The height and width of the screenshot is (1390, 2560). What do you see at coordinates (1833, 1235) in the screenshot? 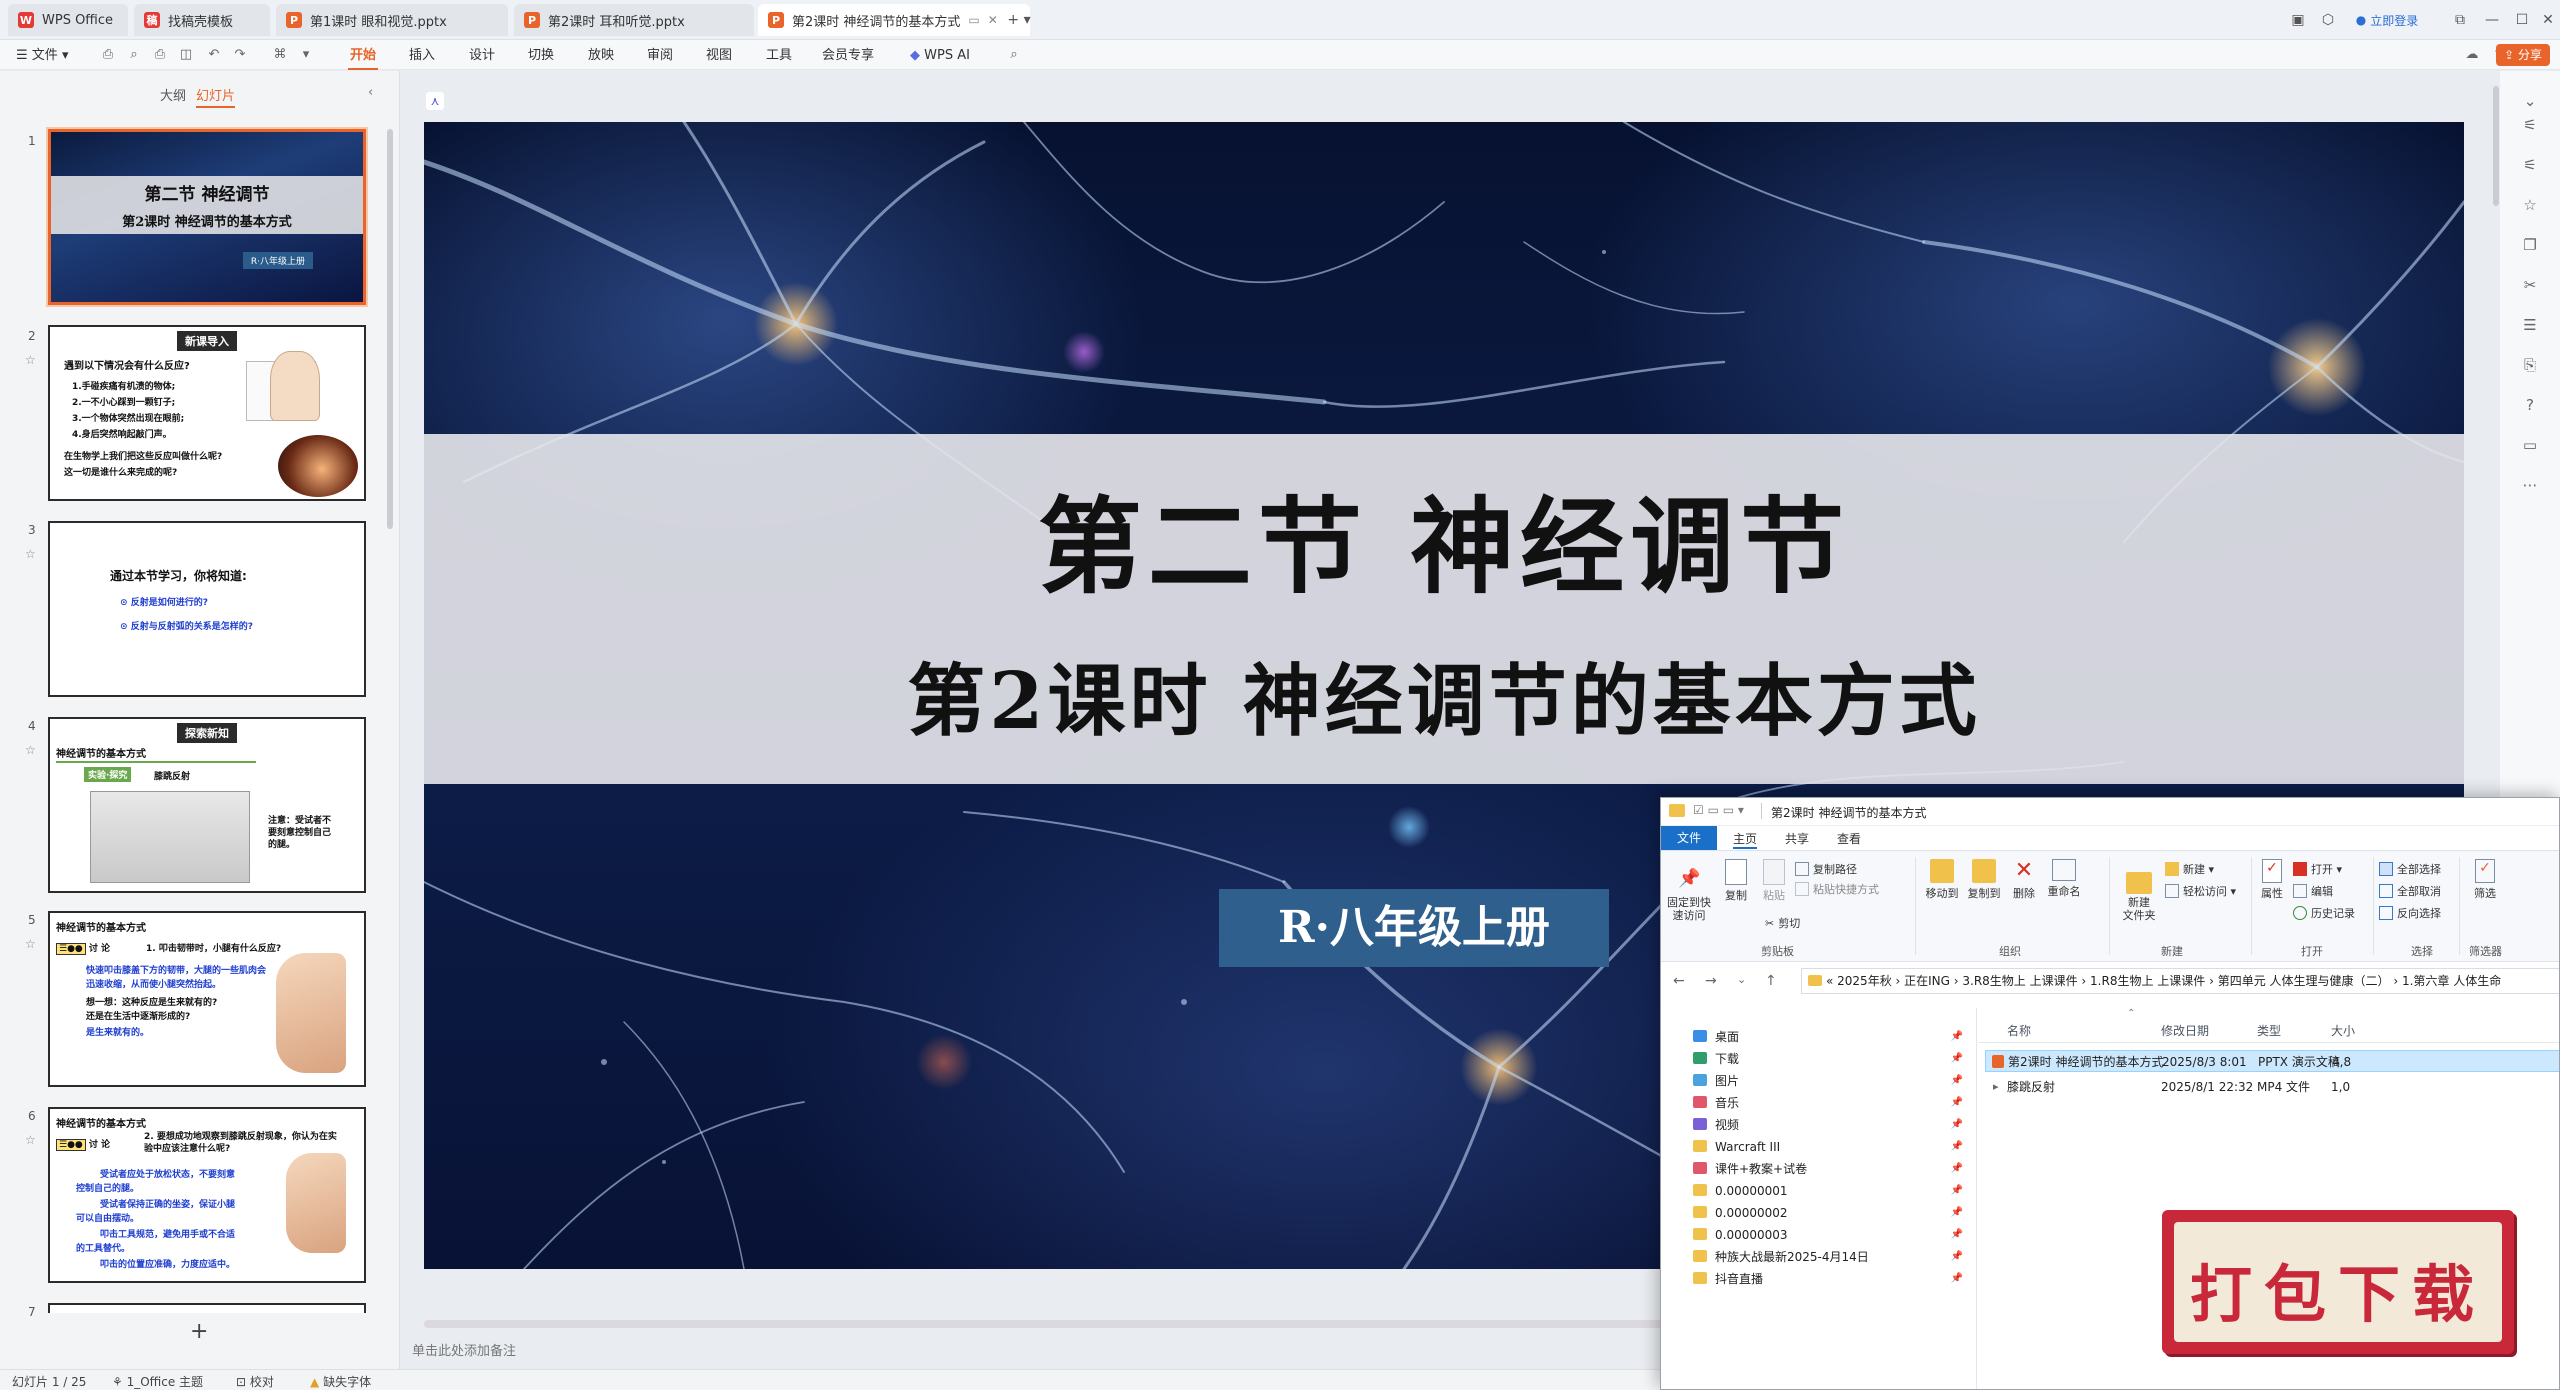
I see `nav-item: 0.00000003 📌` at bounding box center [1833, 1235].